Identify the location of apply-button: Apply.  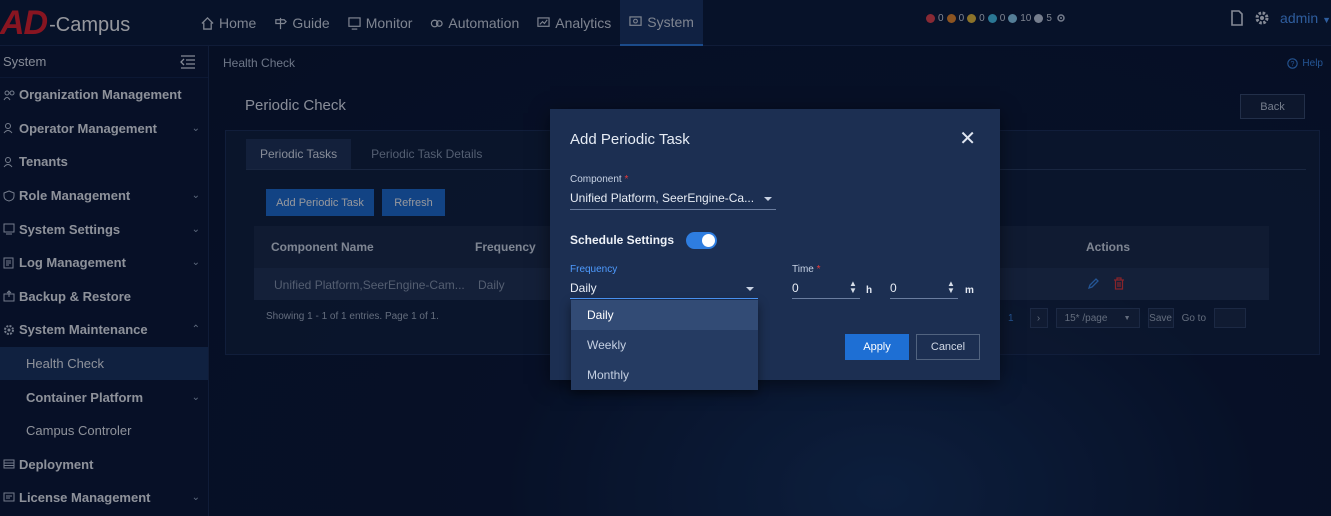
(877, 347).